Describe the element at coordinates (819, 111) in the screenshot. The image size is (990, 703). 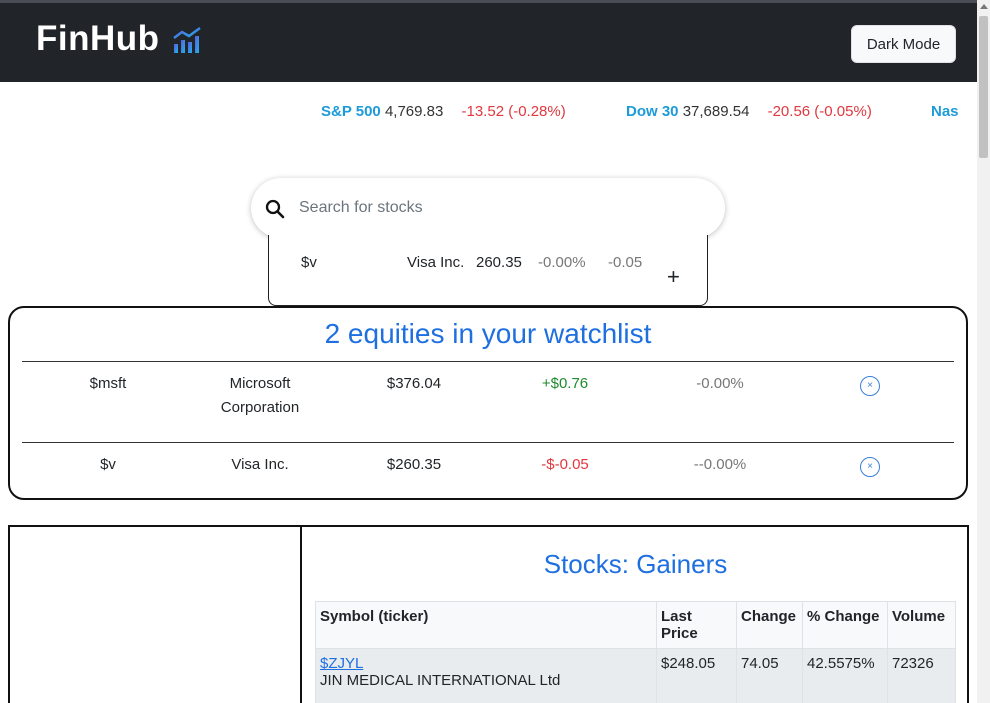
I see `ticker-change: -20.56 (-0.05%)` at that location.